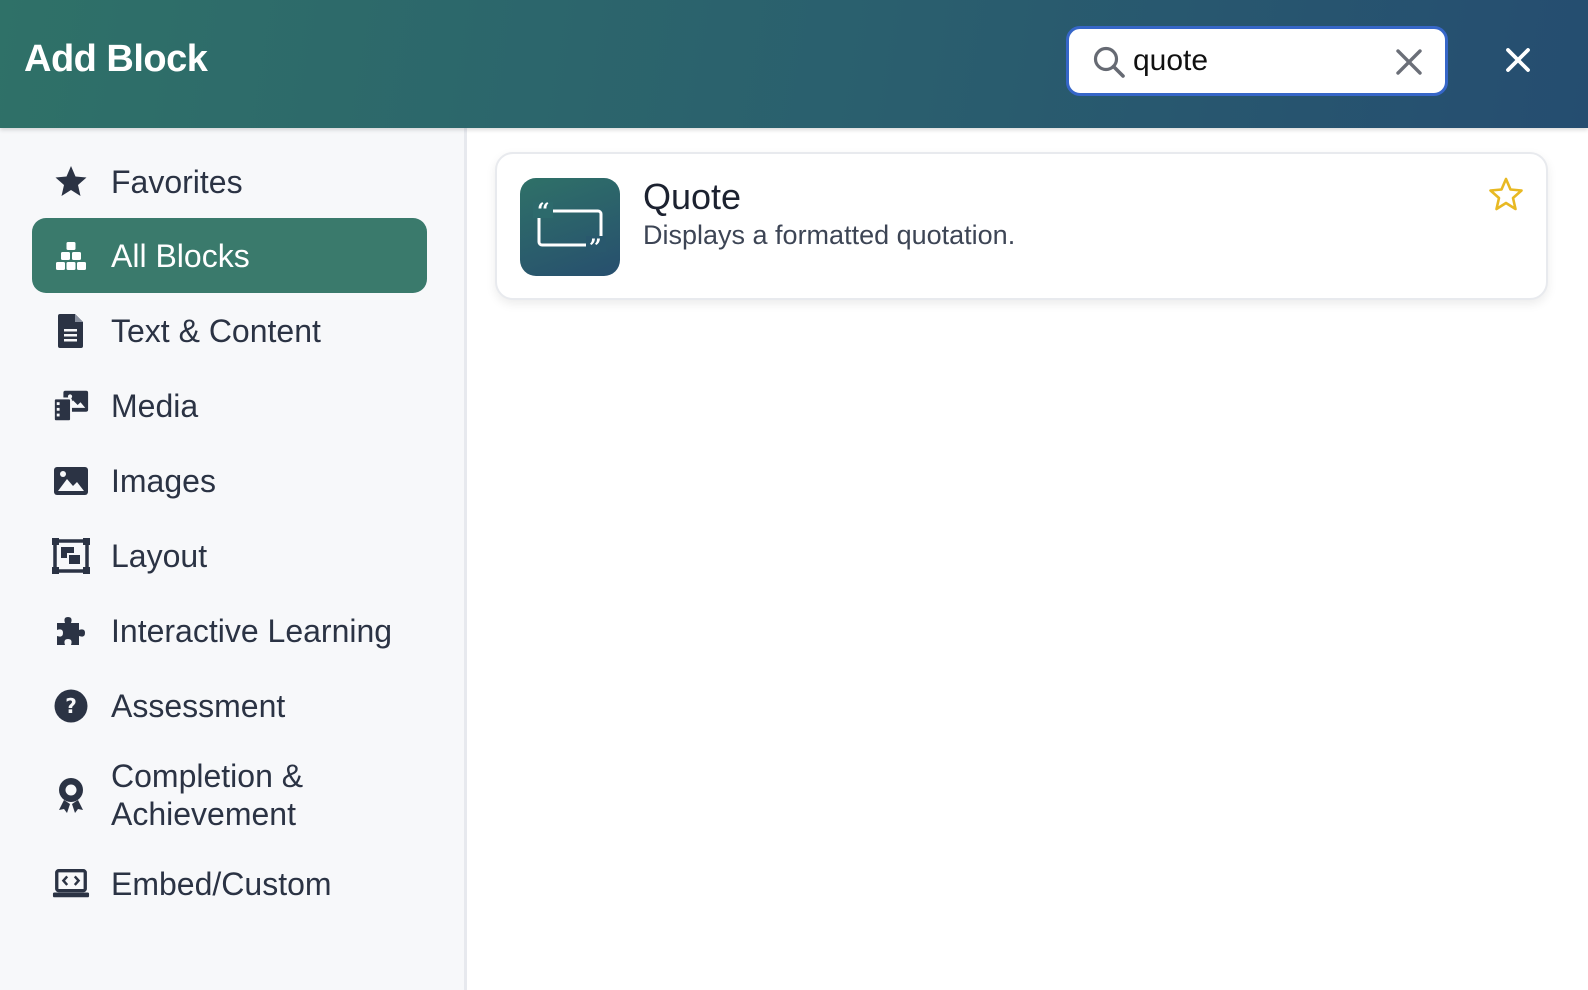 The width and height of the screenshot is (1588, 990). I want to click on sidebar-item-label: Text & Content, so click(216, 330).